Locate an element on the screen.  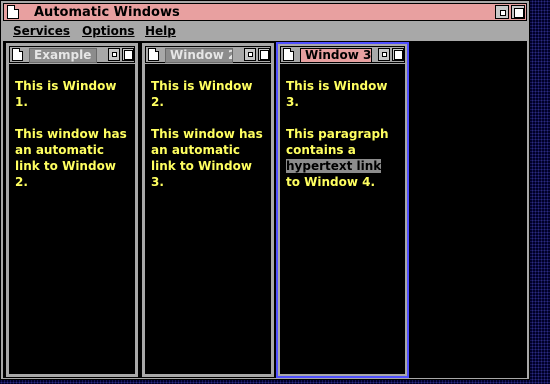
subwindow-title: Window 3 is located at coordinates (336, 55).